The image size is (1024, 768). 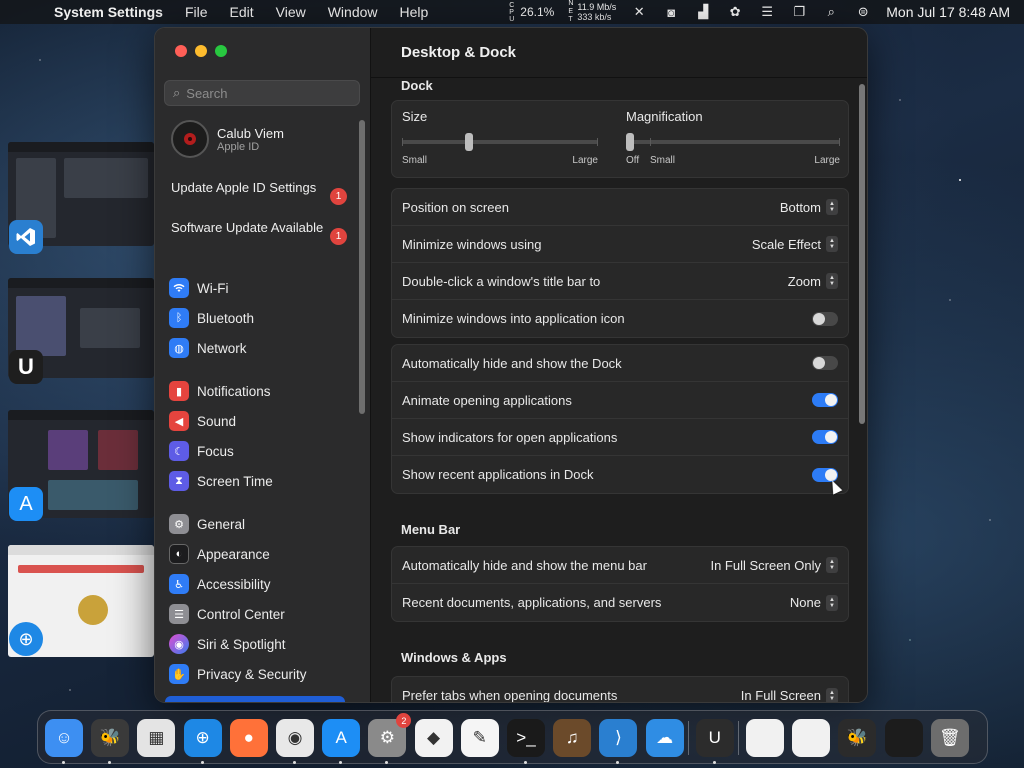 I want to click on setting-row-minimize-into-icon: Minimize windows into application icon, so click(x=620, y=318).